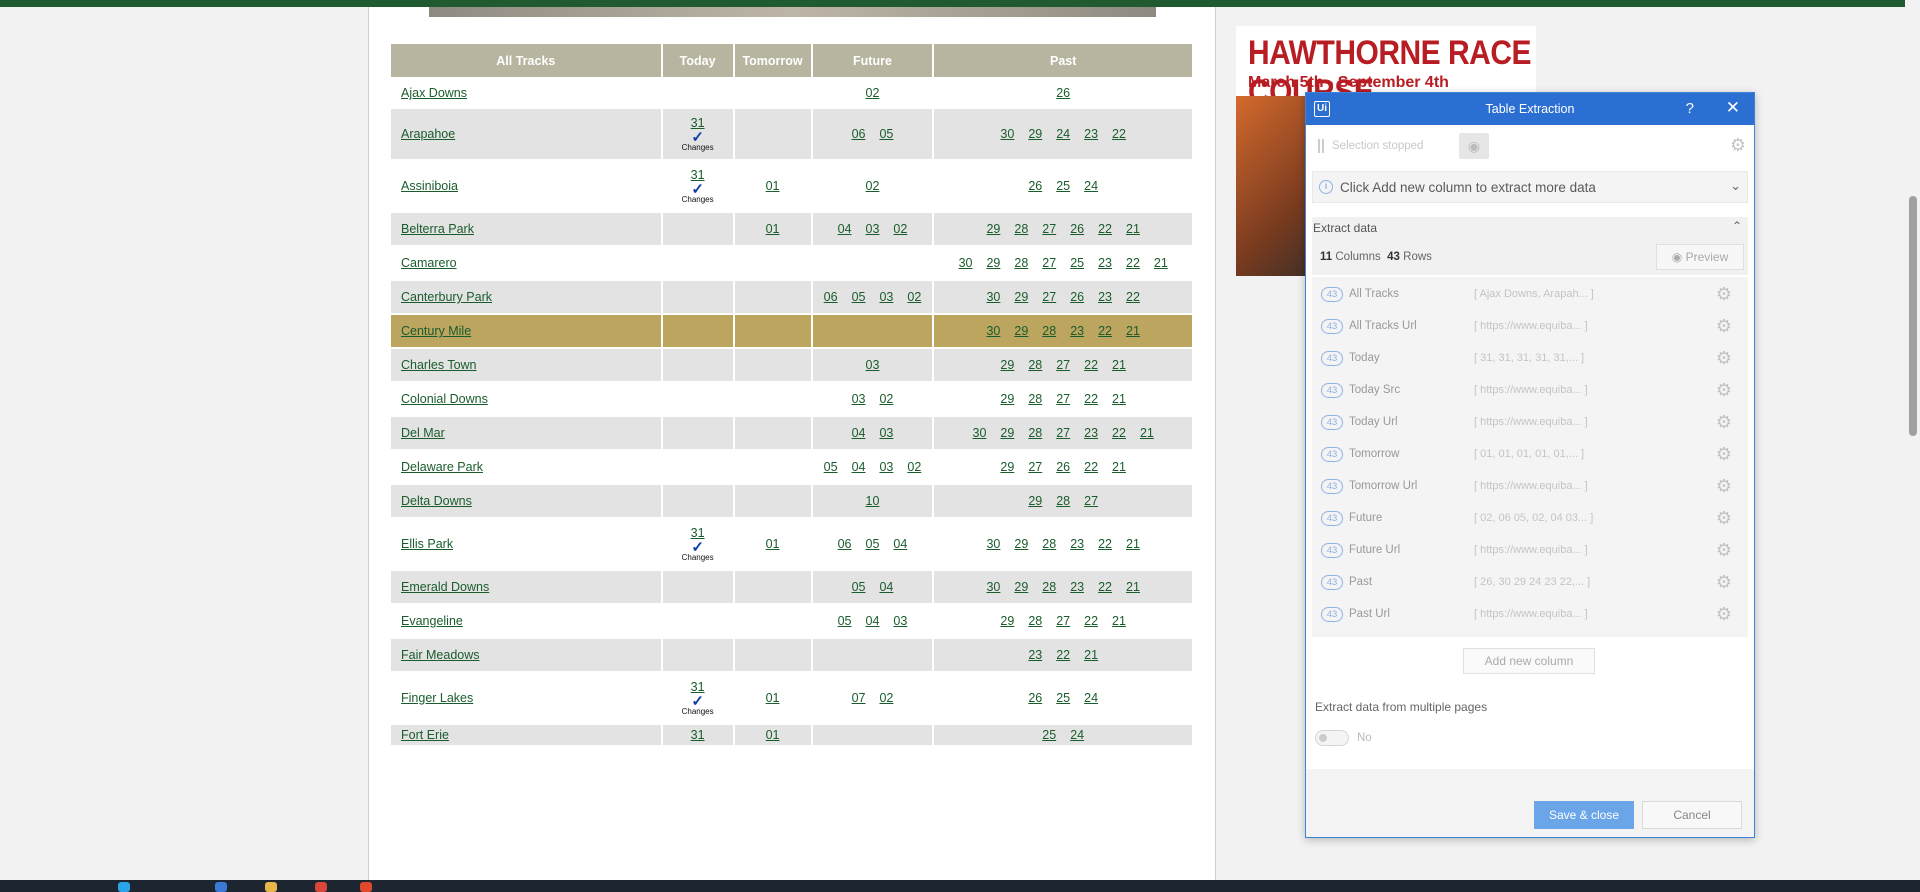 The width and height of the screenshot is (1920, 892). Describe the element at coordinates (859, 698) in the screenshot. I see `future-date-link: 07` at that location.